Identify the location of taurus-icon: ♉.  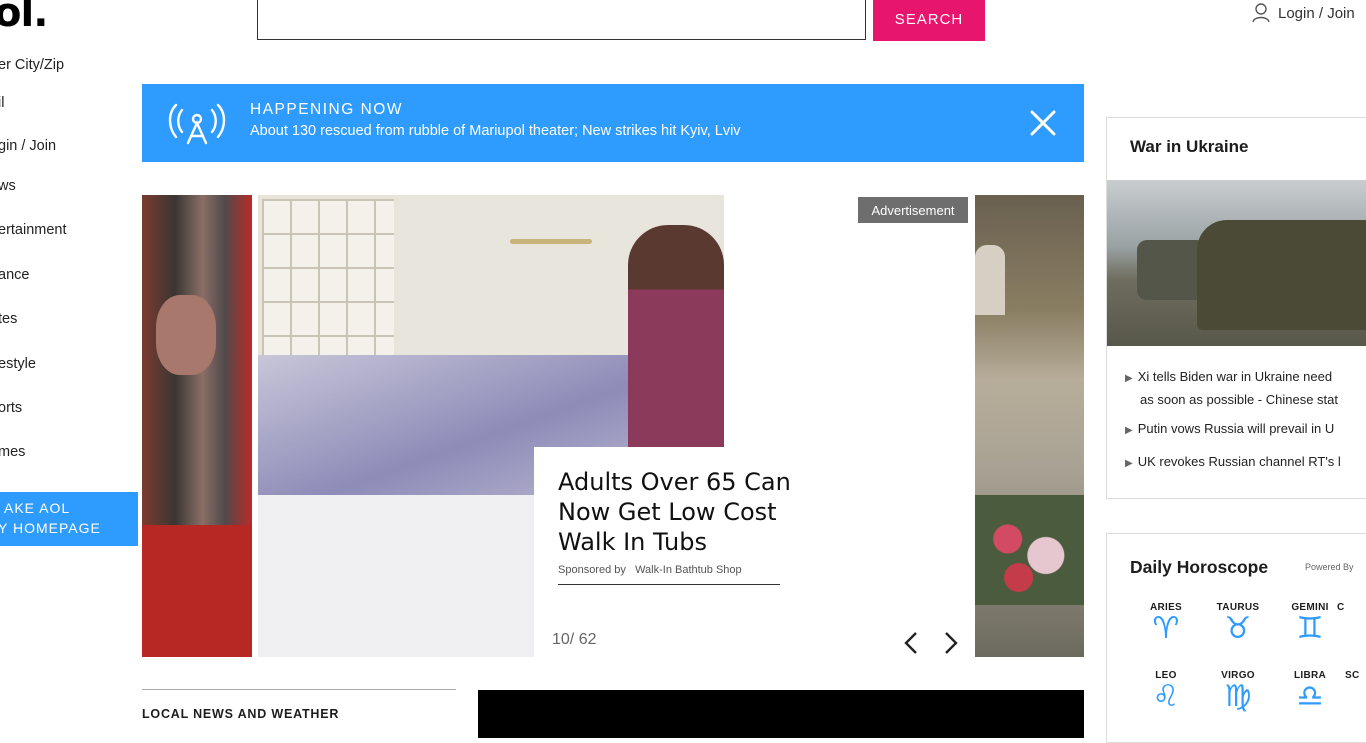
(1238, 628).